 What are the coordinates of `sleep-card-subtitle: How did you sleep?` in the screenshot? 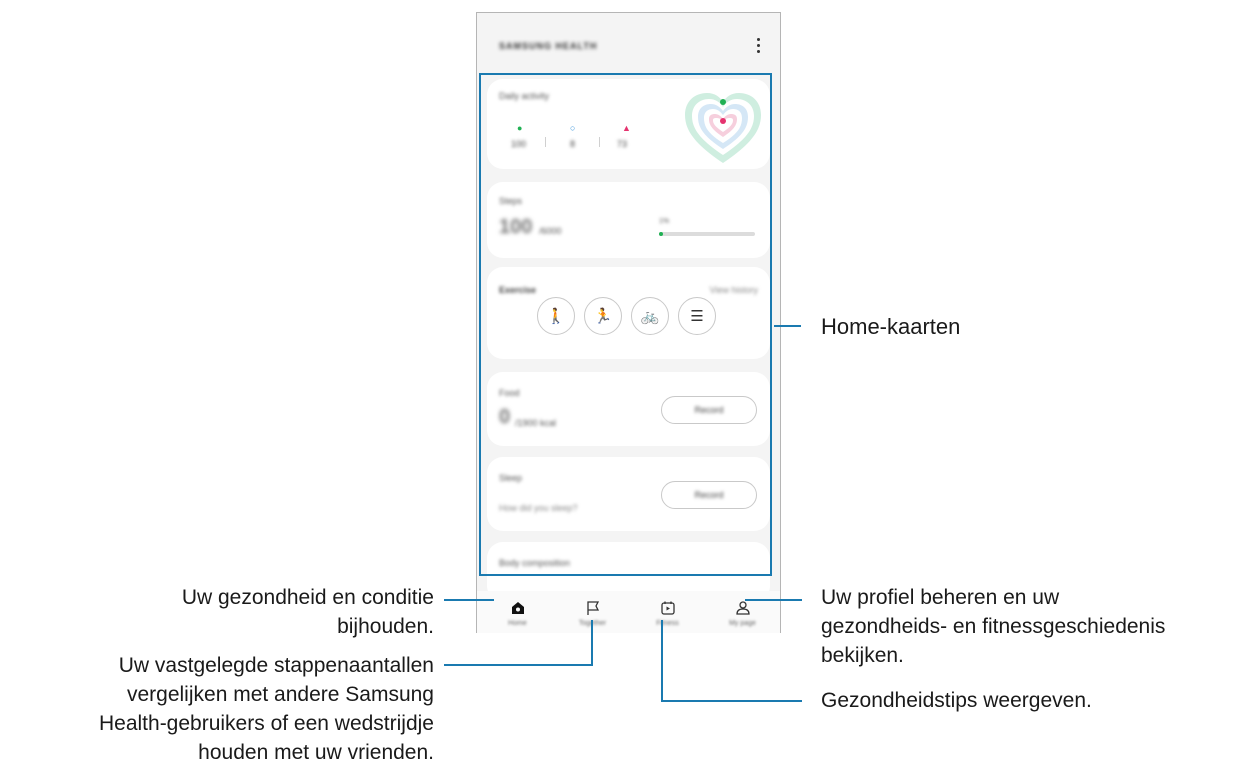 It's located at (538, 508).